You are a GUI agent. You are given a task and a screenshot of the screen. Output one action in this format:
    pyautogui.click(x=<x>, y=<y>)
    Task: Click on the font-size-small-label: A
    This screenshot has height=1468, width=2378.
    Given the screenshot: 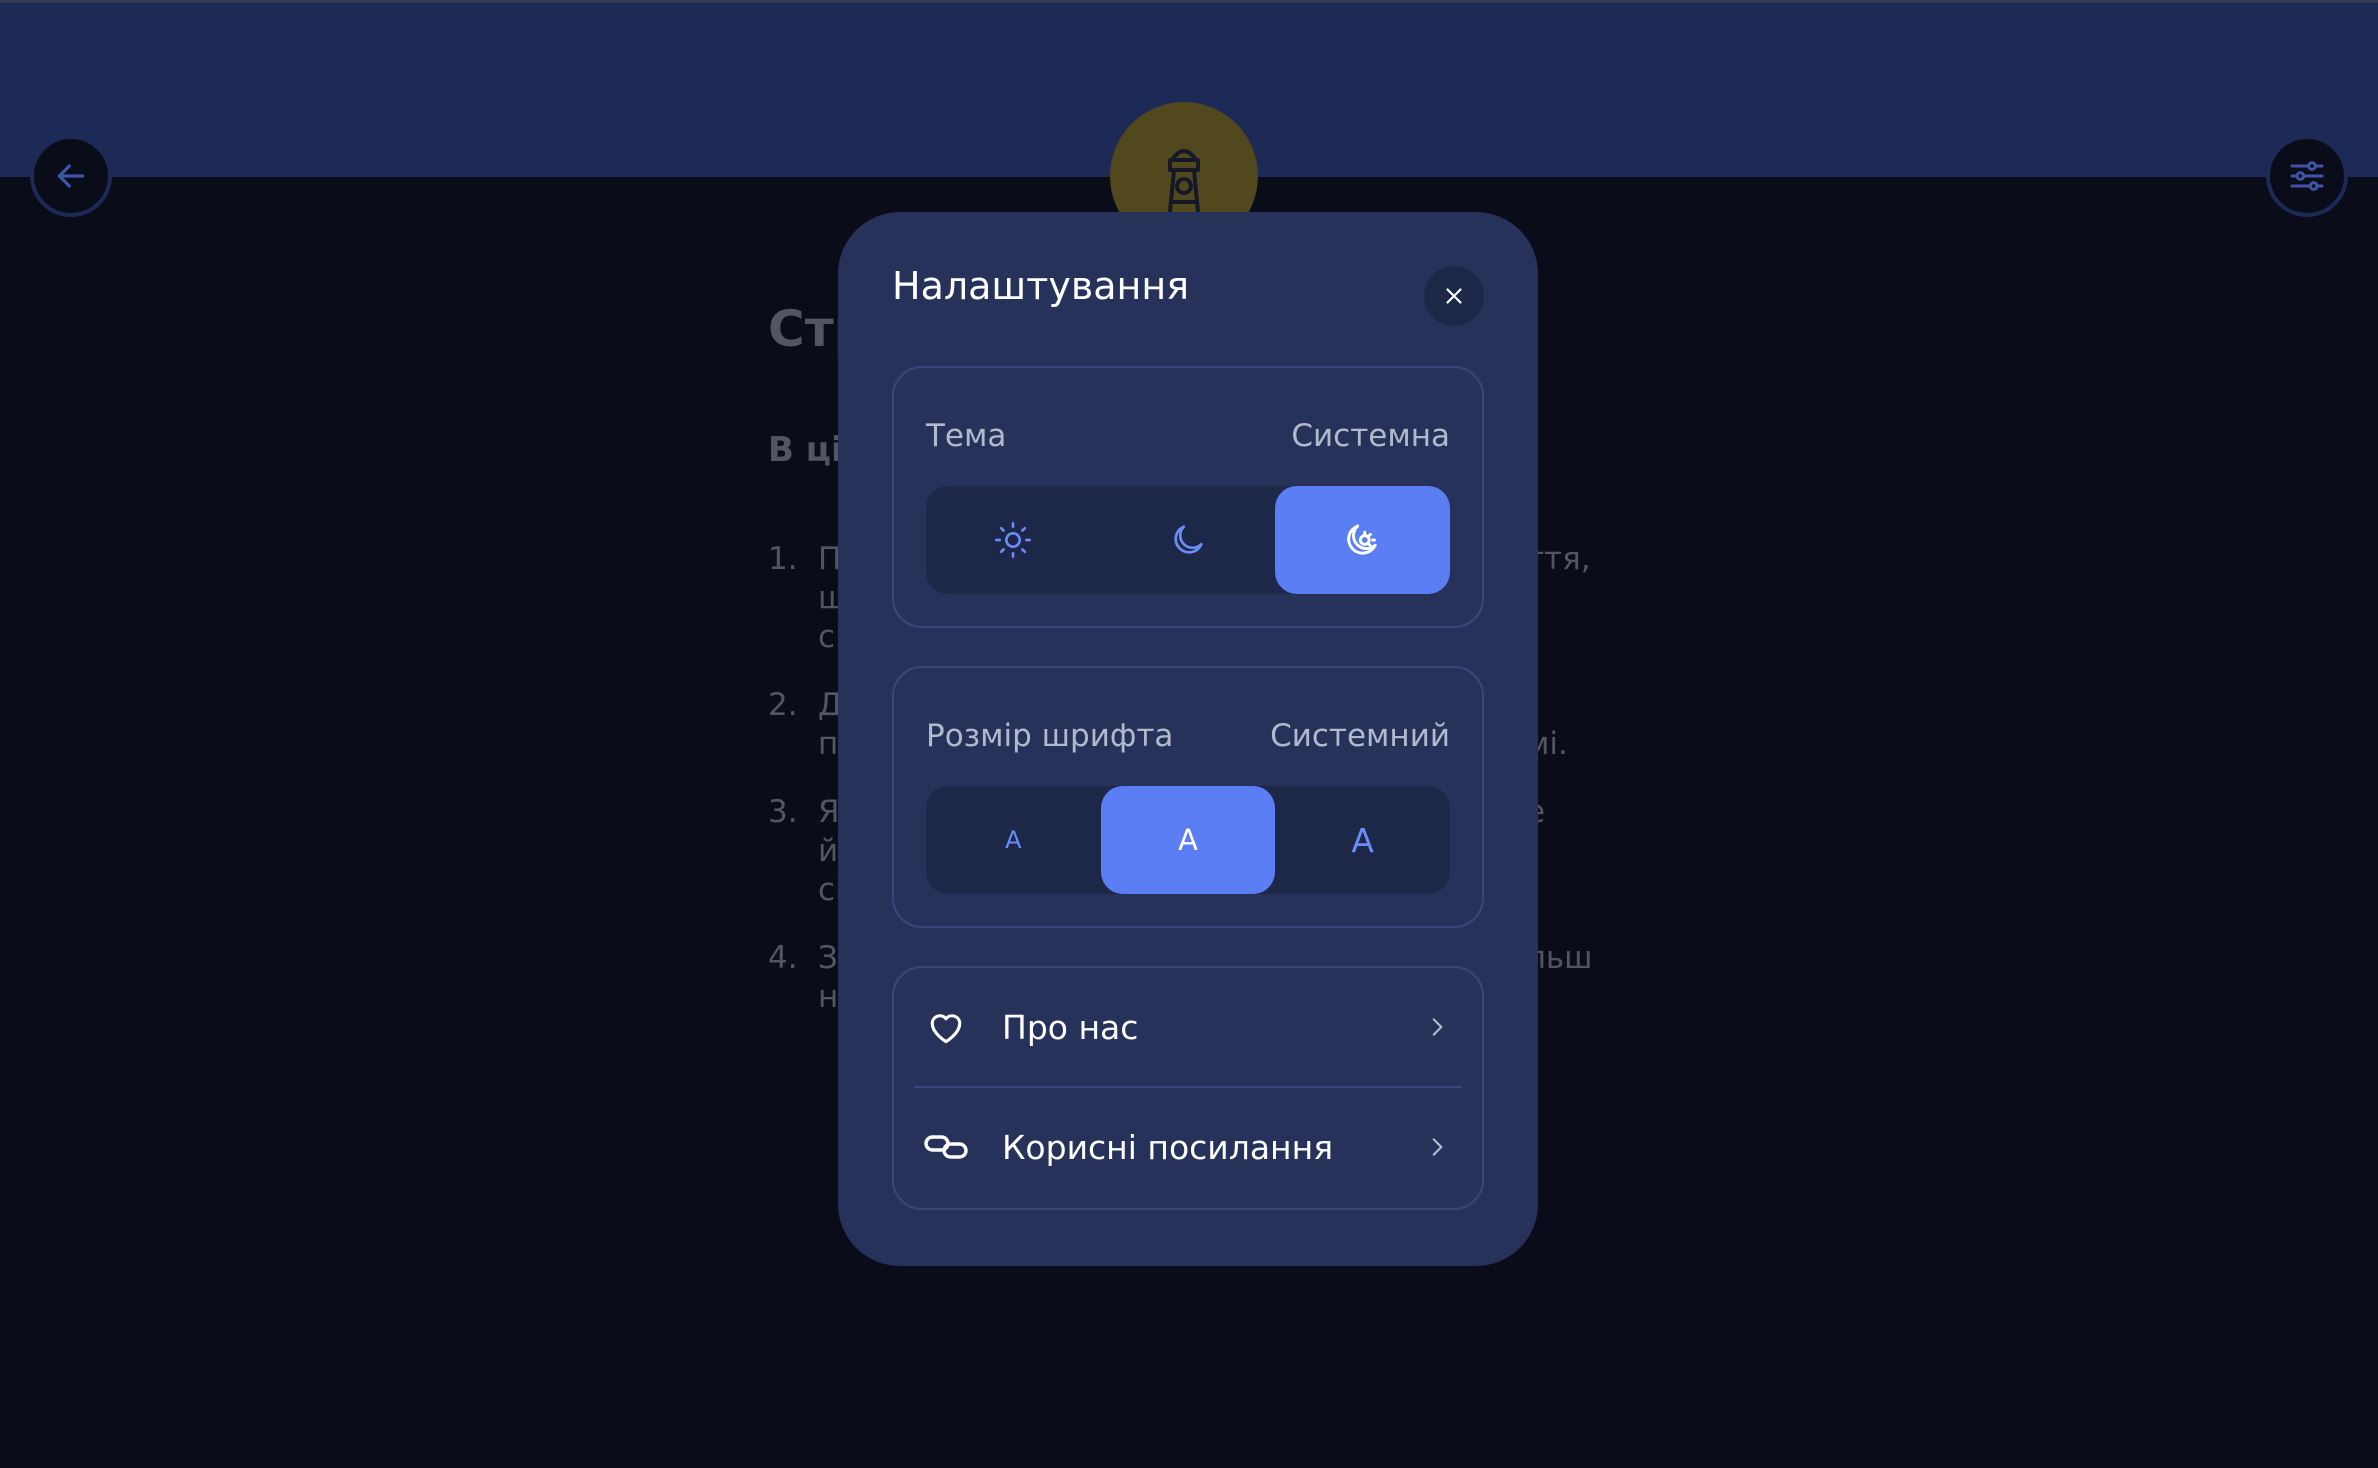 What is the action you would take?
    pyautogui.click(x=1013, y=840)
    